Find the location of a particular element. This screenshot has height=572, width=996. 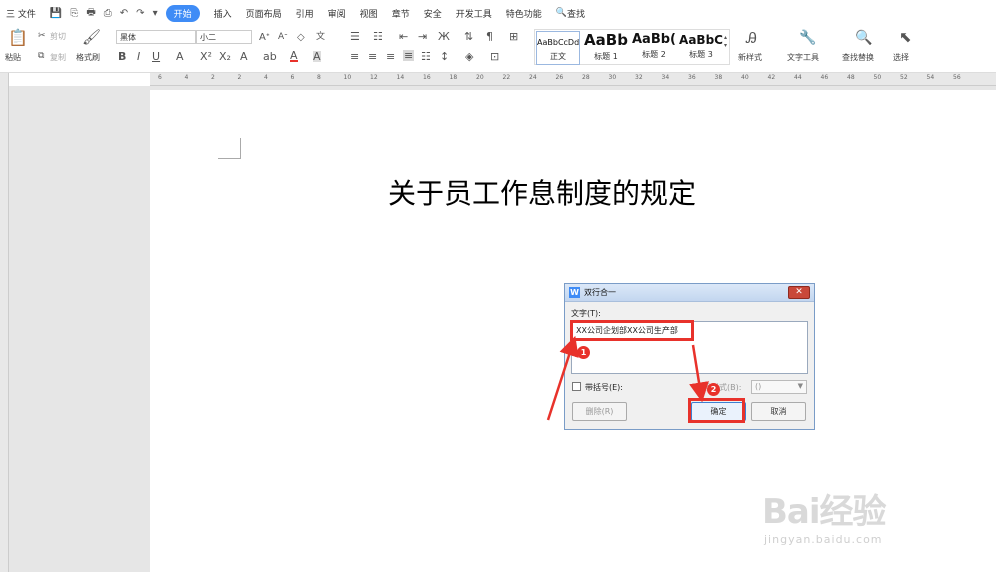

watermark-brand: Bai经验 is located at coordinates (824, 512).